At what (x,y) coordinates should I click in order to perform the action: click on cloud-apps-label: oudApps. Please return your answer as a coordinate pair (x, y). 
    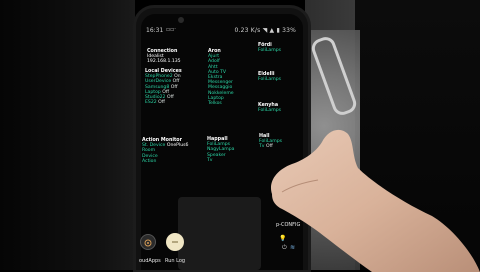
    Looking at the image, I should click on (150, 261).